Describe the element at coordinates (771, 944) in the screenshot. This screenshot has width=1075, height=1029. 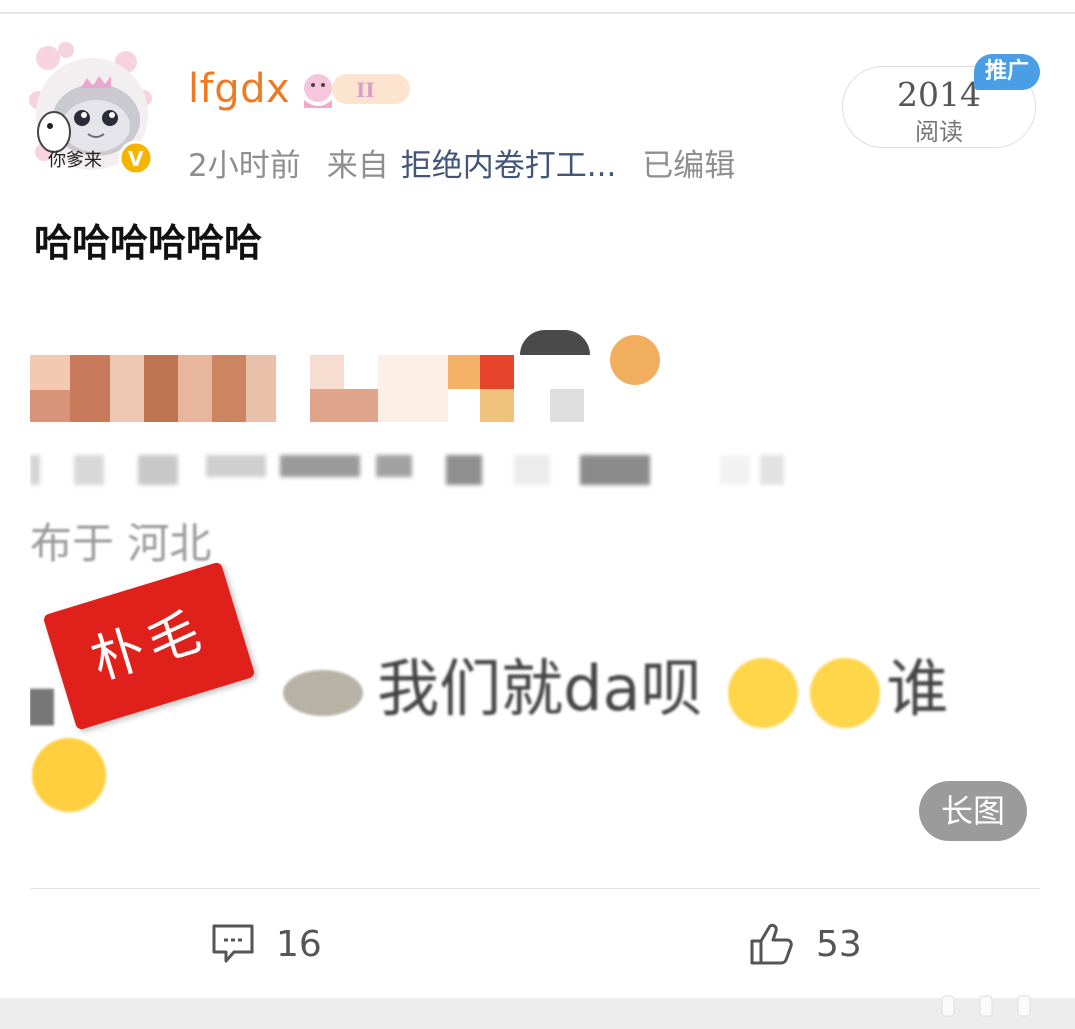
I see `like-thumb-icon` at that location.